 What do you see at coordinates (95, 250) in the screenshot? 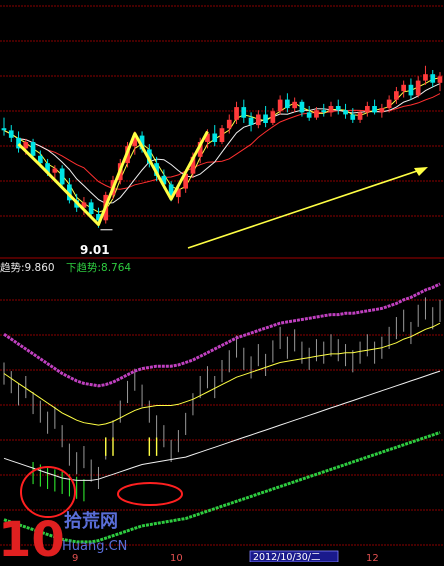
I see `low-price-label: 9.01` at bounding box center [95, 250].